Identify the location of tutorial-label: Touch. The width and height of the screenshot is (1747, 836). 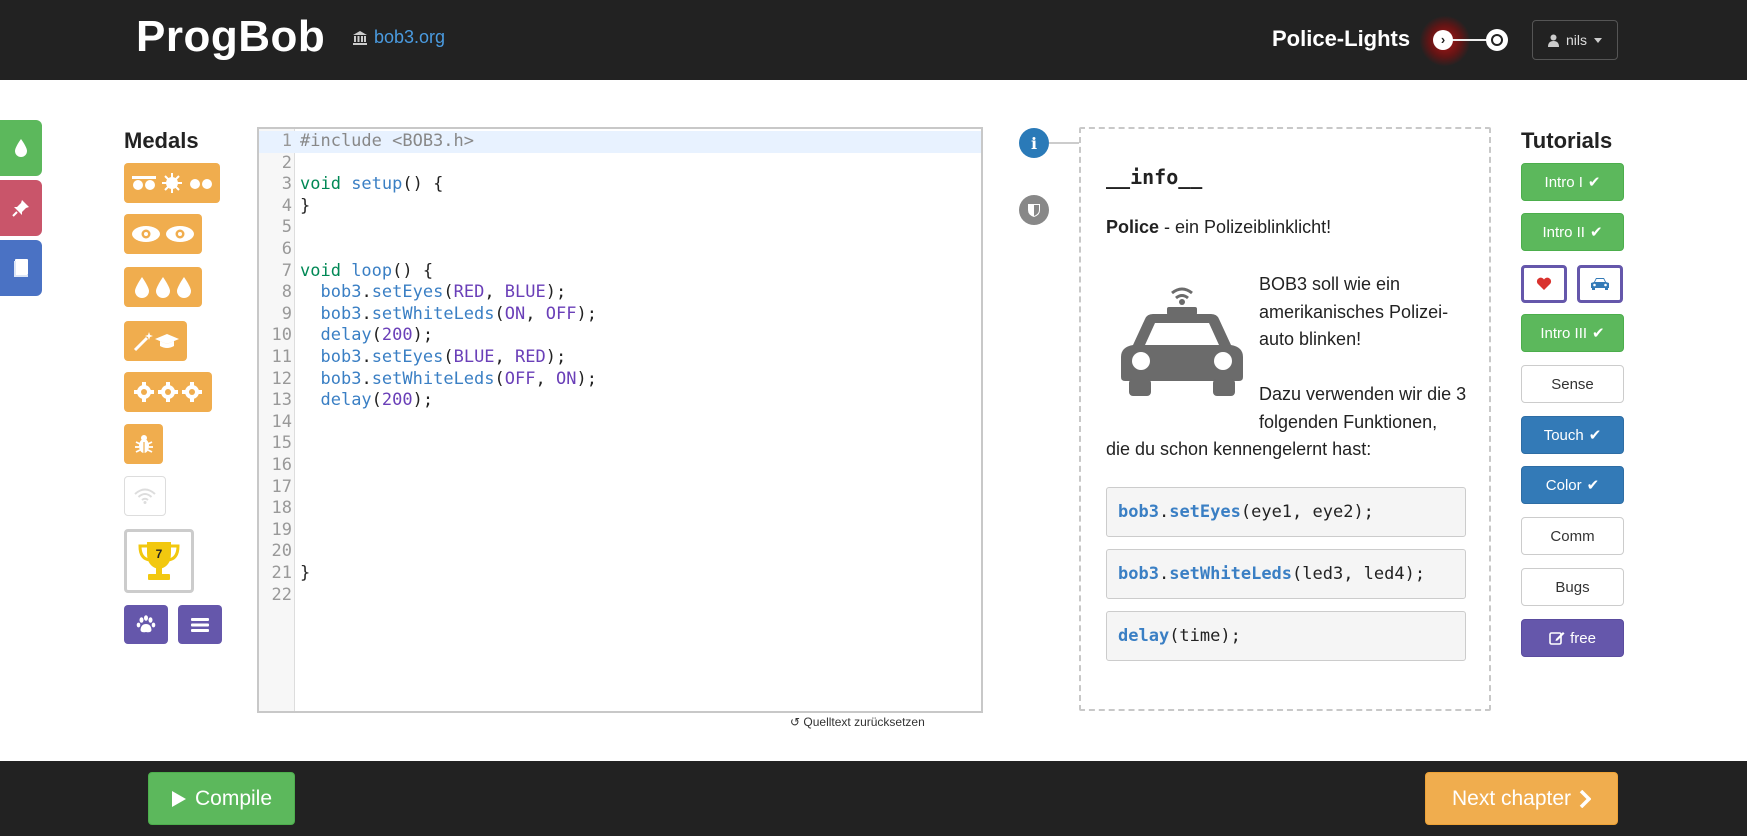
(1563, 435).